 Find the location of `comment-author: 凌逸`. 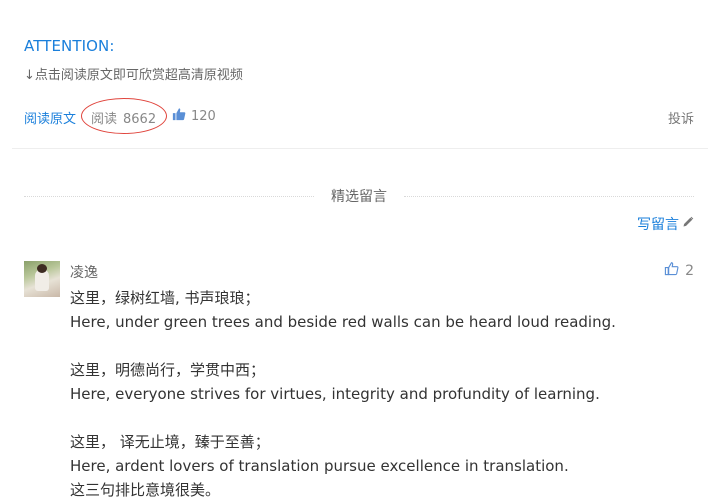

comment-author: 凌逸 is located at coordinates (84, 273).